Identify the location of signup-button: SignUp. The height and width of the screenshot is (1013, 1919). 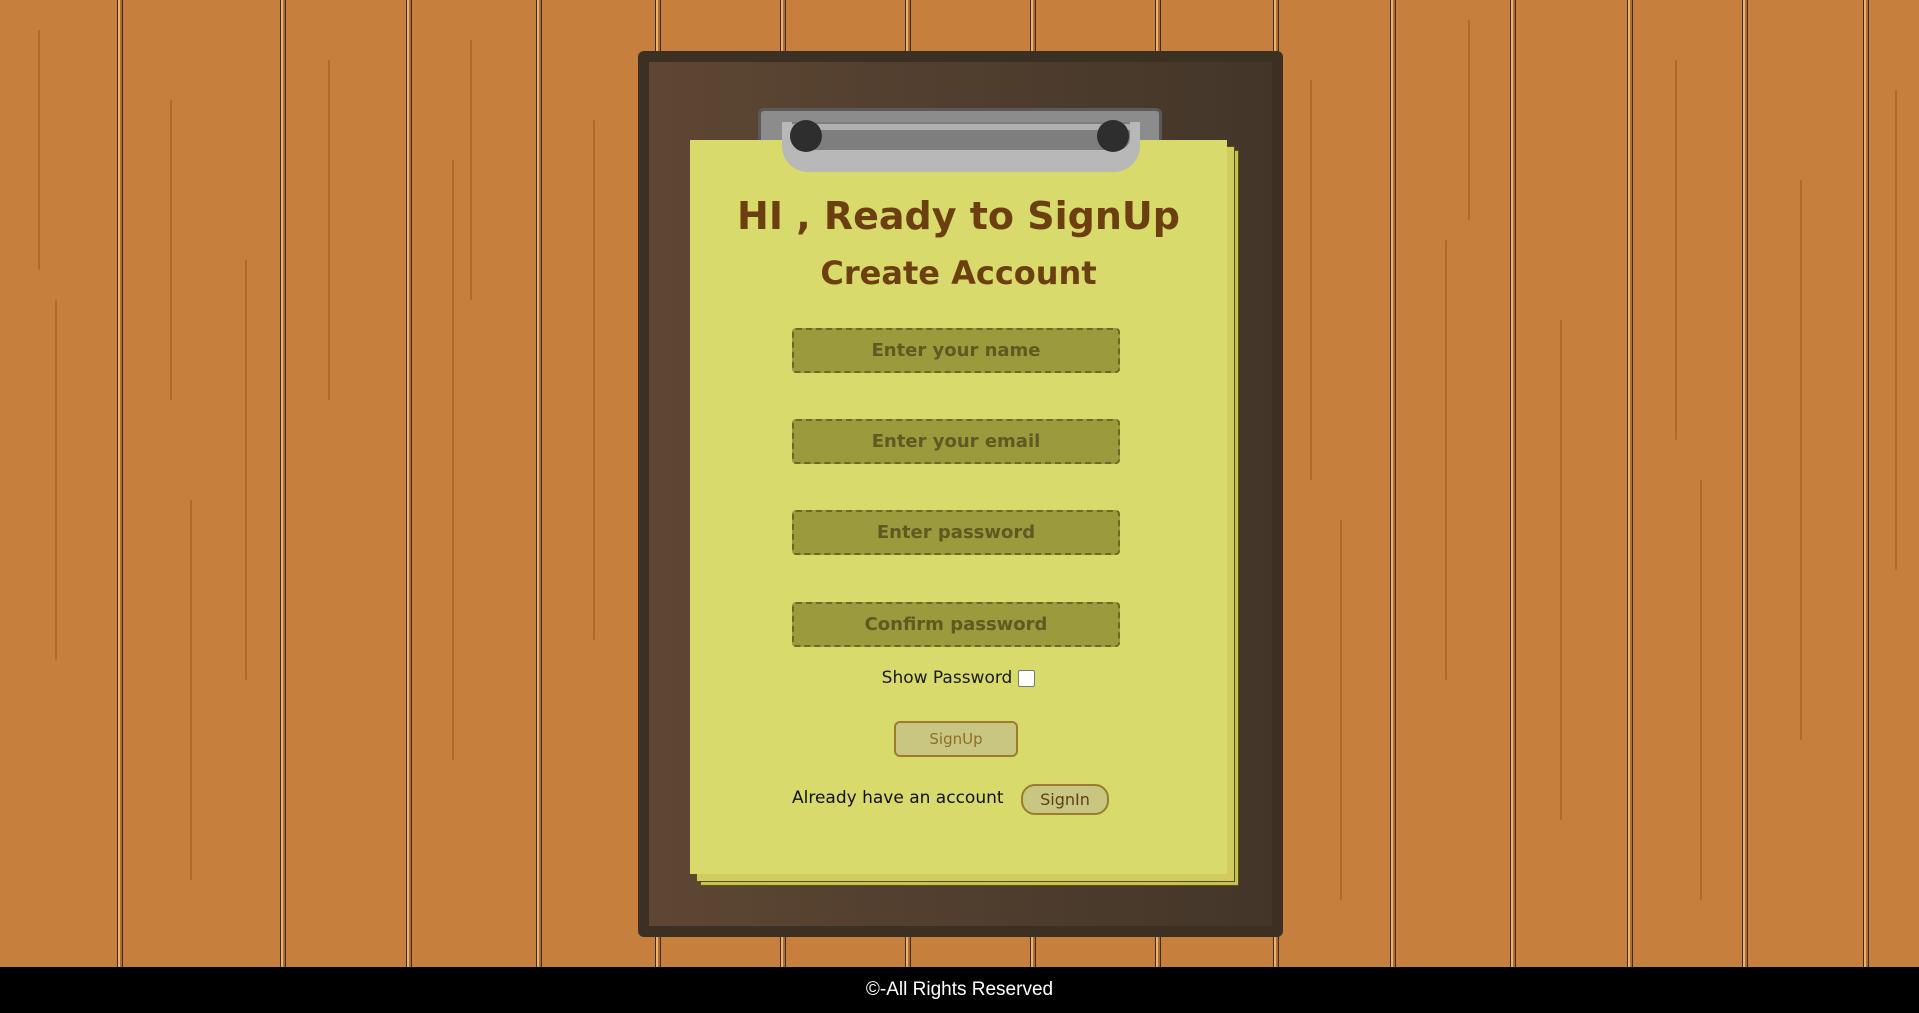
(956, 739).